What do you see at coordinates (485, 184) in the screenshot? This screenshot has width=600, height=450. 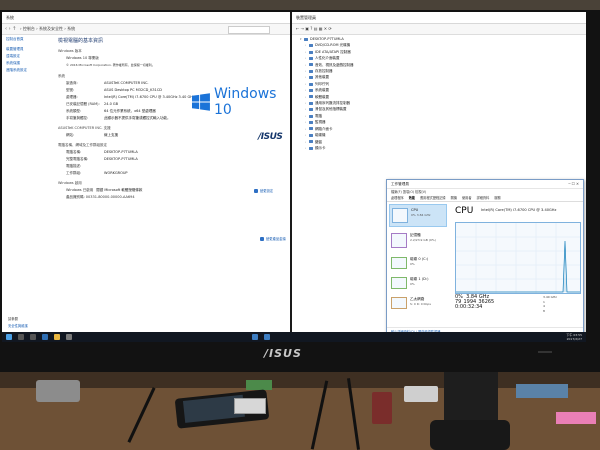 I see `task-manager-titlebar: 工作管理員 ─ ☐ ✕` at bounding box center [485, 184].